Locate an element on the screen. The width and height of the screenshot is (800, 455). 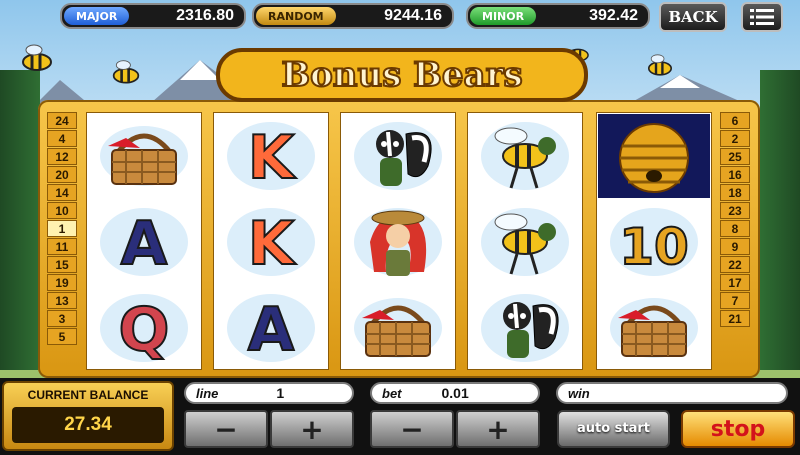
payline-indicator: 18 is located at coordinates (735, 192).